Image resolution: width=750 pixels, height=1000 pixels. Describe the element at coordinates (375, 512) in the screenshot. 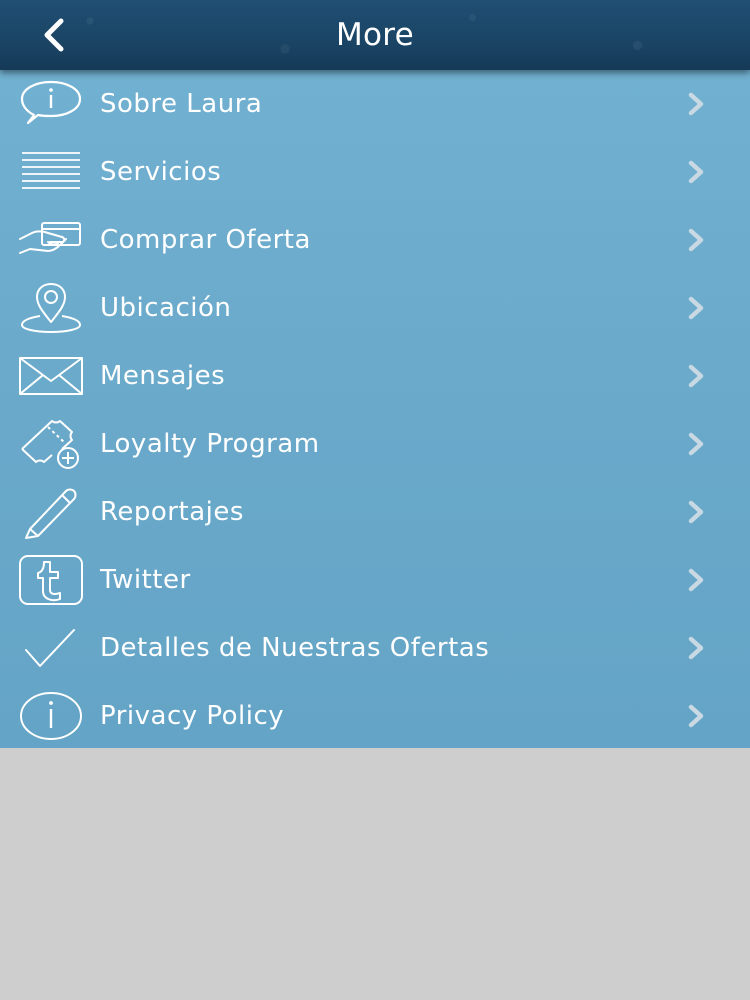

I see `menu-item-reportajes: Reportajes` at that location.